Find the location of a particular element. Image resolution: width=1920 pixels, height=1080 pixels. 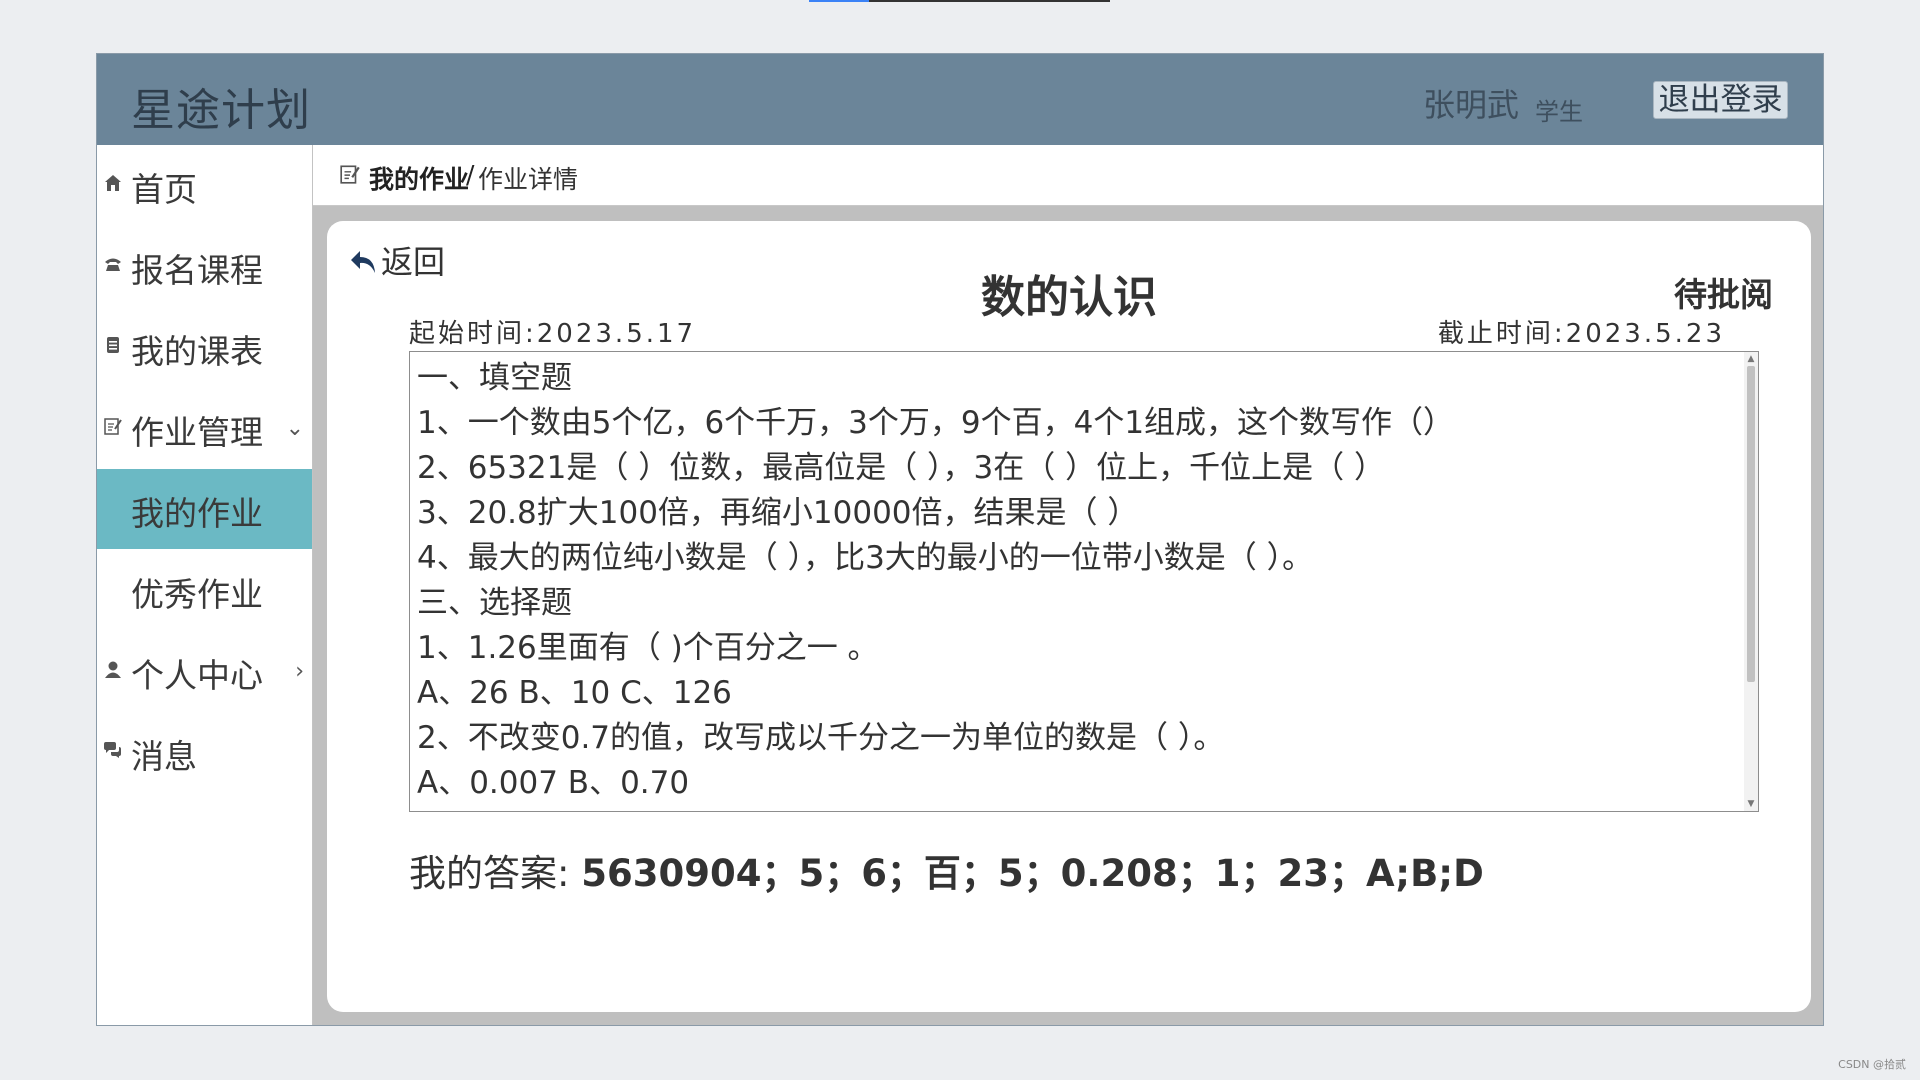

brand-title: 星途计划 is located at coordinates (221, 110).